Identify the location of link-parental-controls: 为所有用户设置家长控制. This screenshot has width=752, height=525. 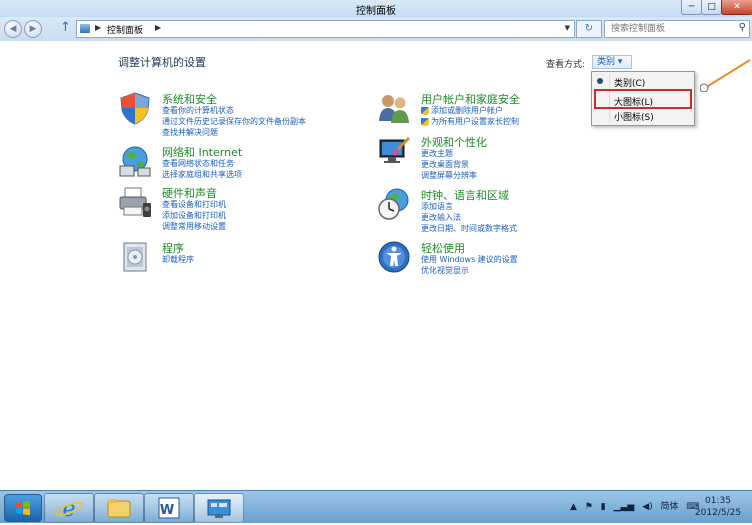
(470, 121).